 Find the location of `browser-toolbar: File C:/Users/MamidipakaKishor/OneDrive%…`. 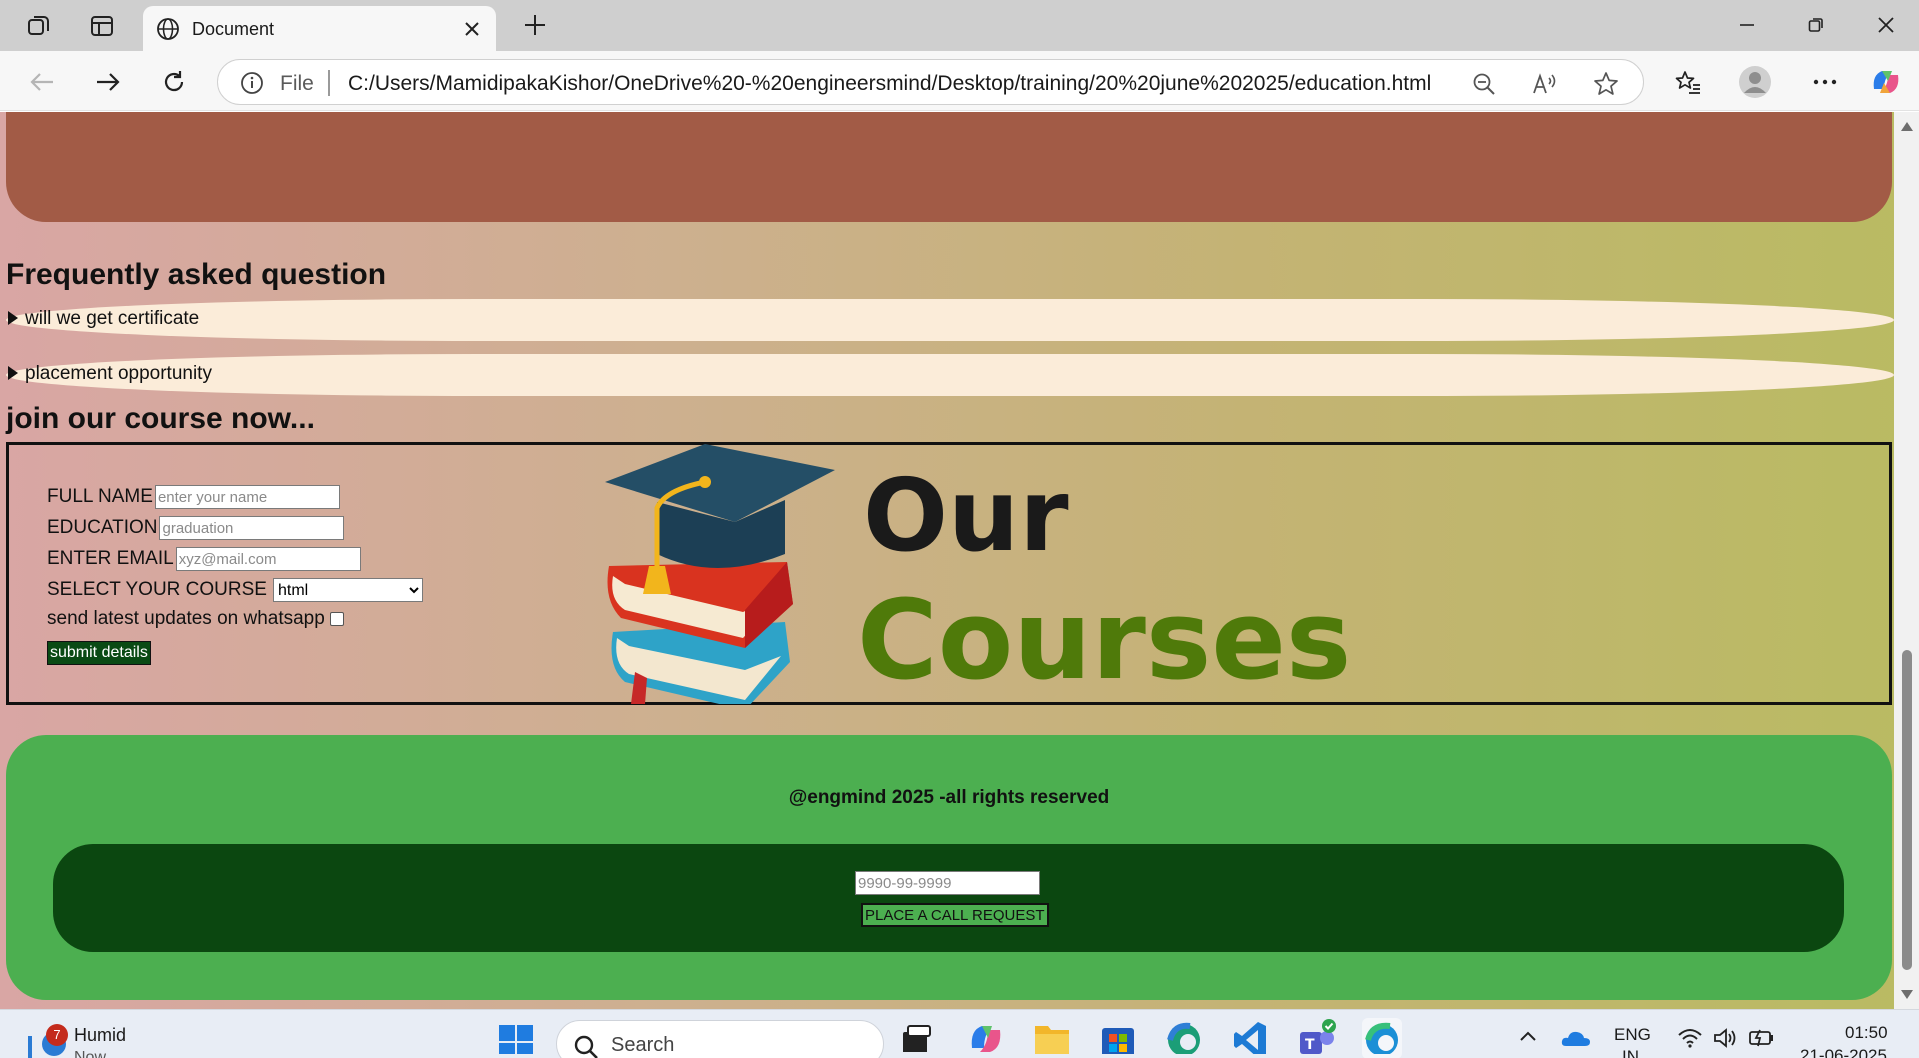

browser-toolbar: File C:/Users/MamidipakaKishor/OneDrive%… is located at coordinates (959, 81).